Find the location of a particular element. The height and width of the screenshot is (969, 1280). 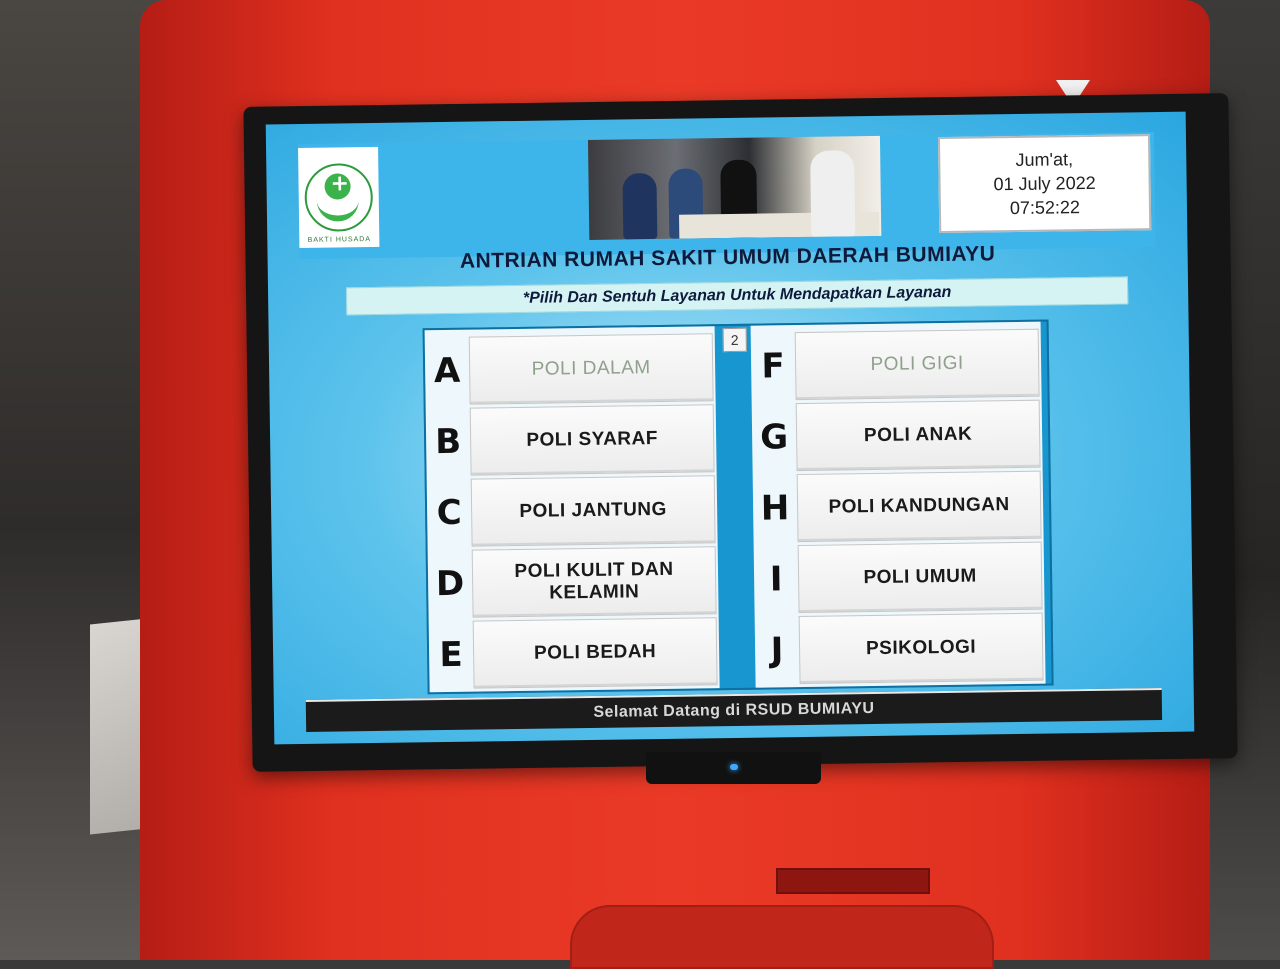

service-row-b: B POLI SYARAF is located at coordinates (571, 440).